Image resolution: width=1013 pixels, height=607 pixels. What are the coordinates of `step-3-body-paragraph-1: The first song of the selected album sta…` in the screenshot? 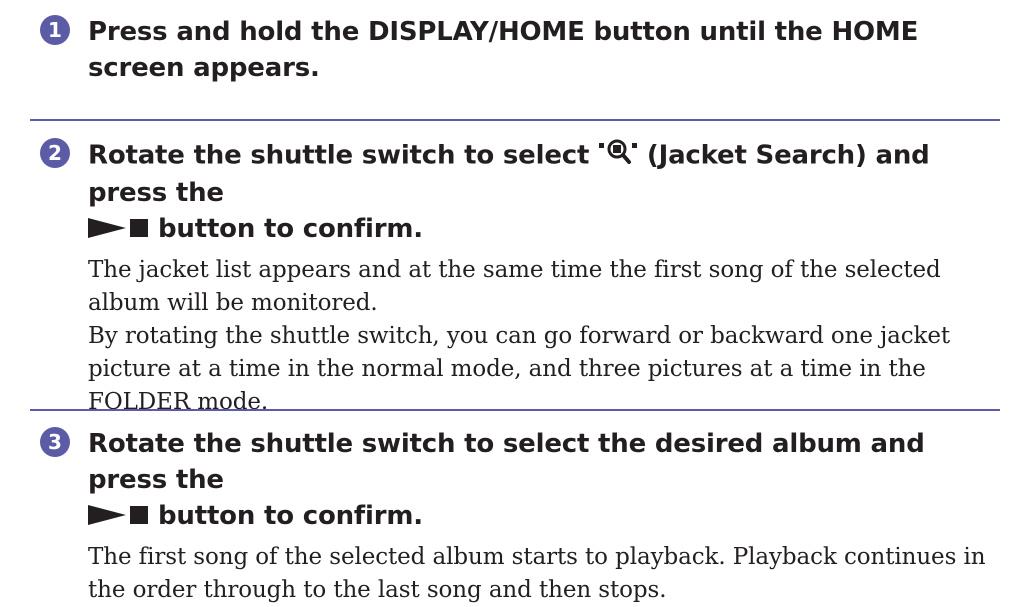 It's located at (537, 573).